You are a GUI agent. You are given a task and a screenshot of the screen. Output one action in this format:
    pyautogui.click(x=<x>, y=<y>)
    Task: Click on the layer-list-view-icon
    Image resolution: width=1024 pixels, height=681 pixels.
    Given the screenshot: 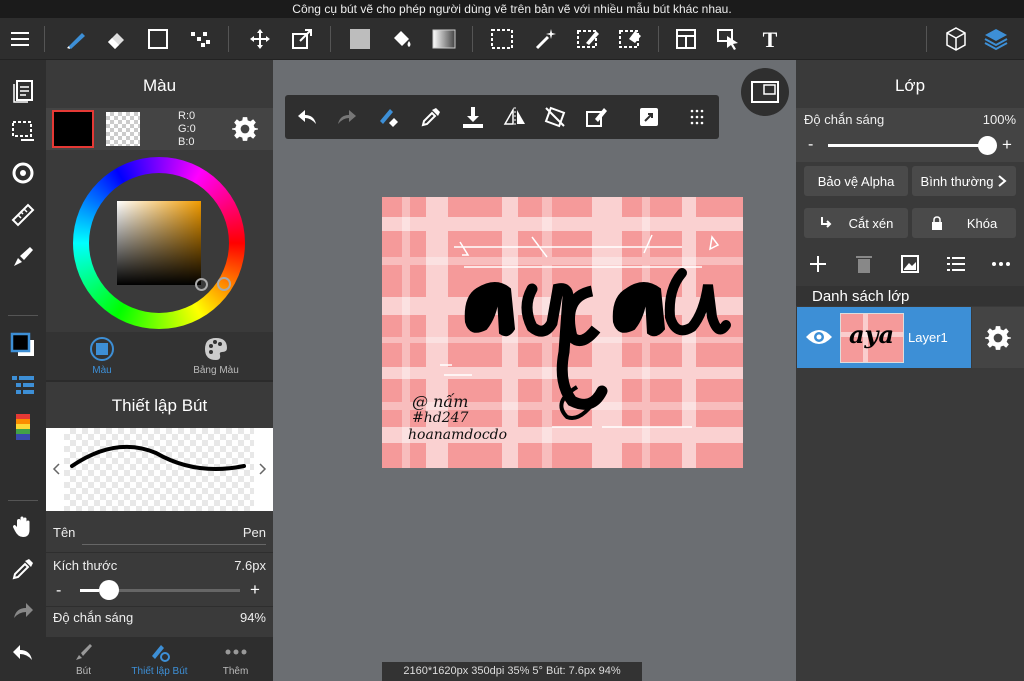 What is the action you would take?
    pyautogui.click(x=956, y=266)
    